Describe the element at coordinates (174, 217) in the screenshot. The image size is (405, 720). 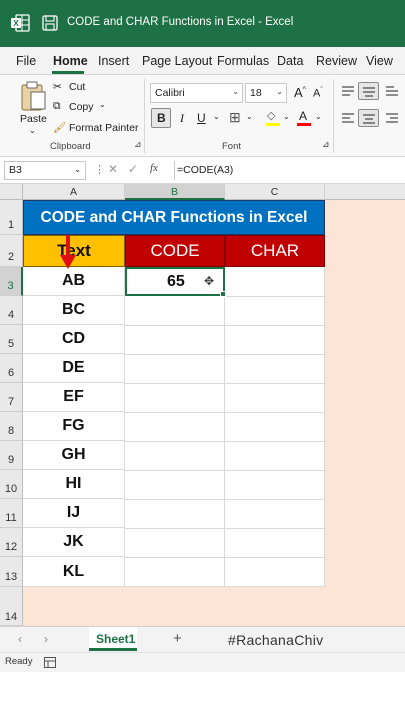
I see `banner-cell: CODE and CHAR Functions in Excel` at that location.